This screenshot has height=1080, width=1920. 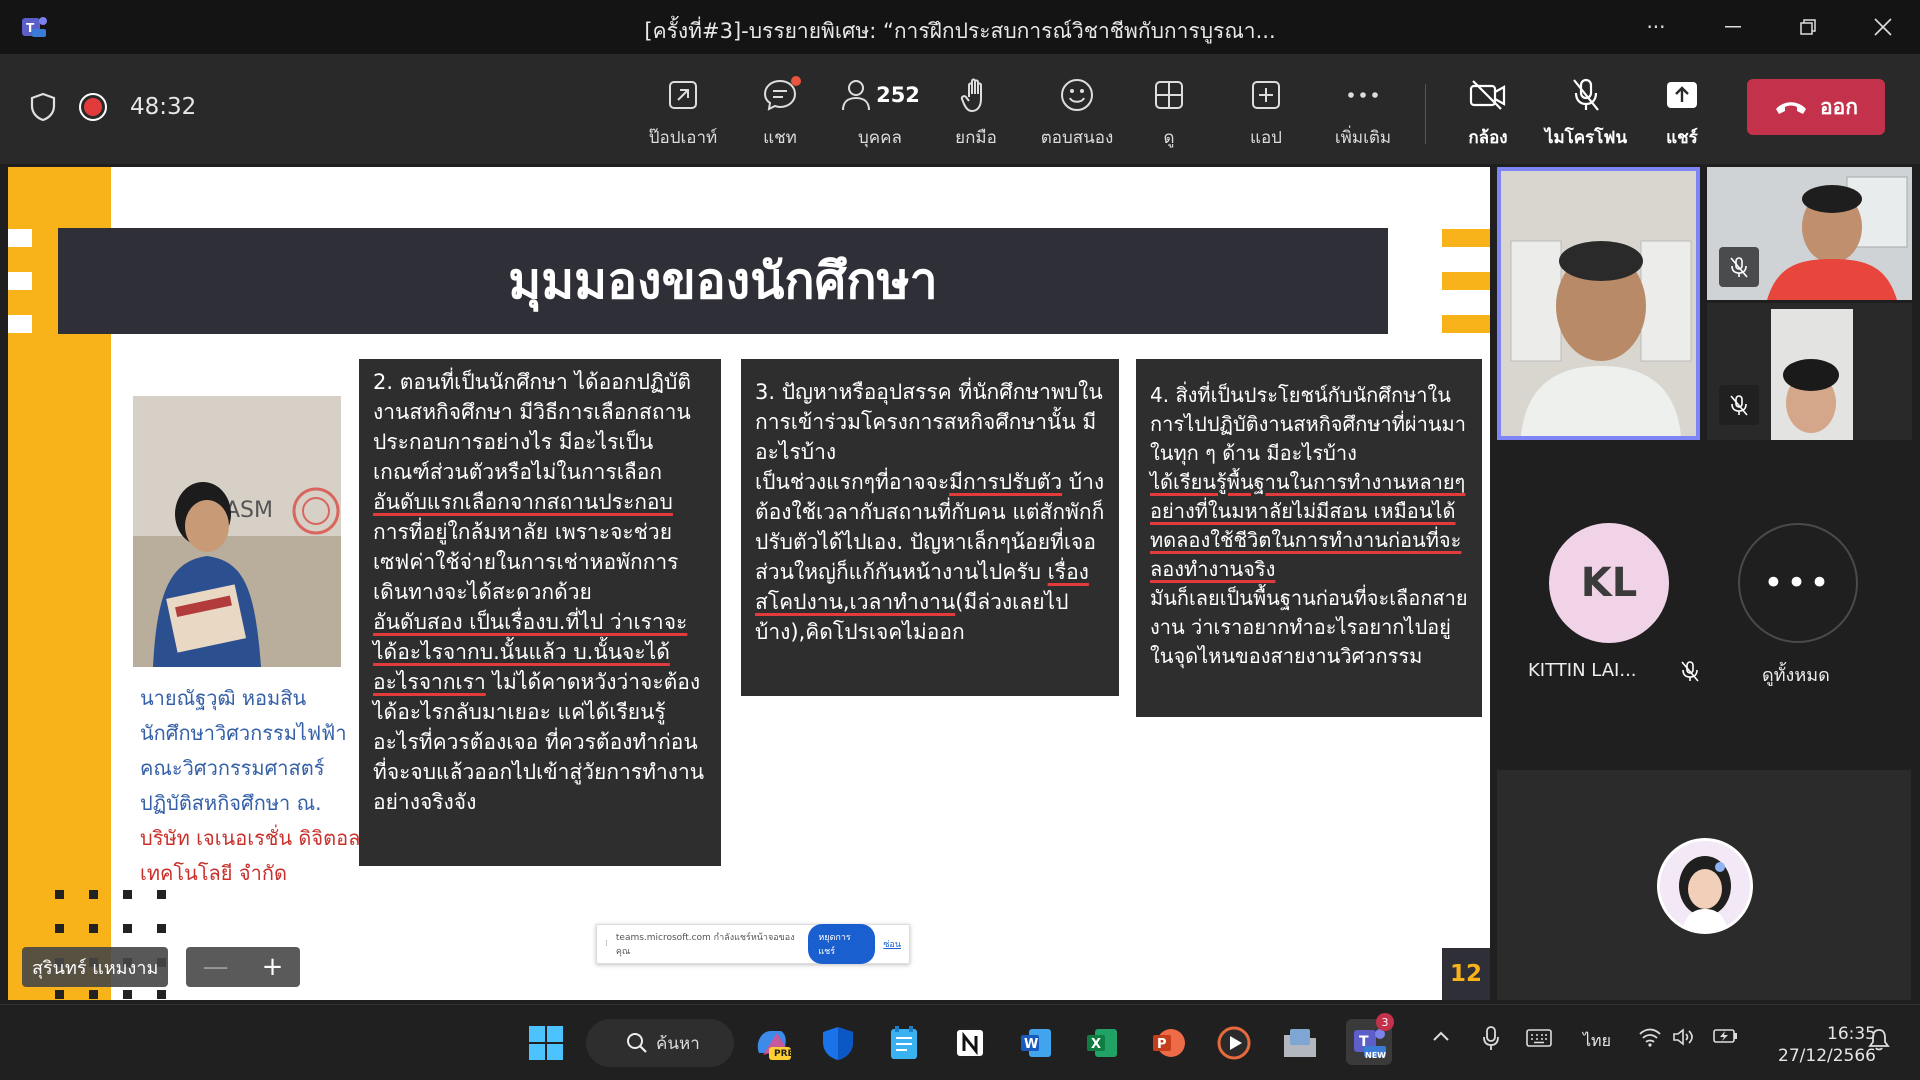 I want to click on window-more-button: ···, so click(x=1656, y=27).